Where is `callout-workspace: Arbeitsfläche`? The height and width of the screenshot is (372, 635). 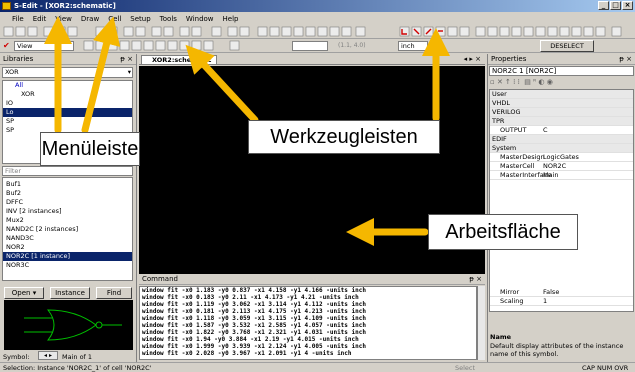 callout-workspace: Arbeitsfläche is located at coordinates (503, 232).